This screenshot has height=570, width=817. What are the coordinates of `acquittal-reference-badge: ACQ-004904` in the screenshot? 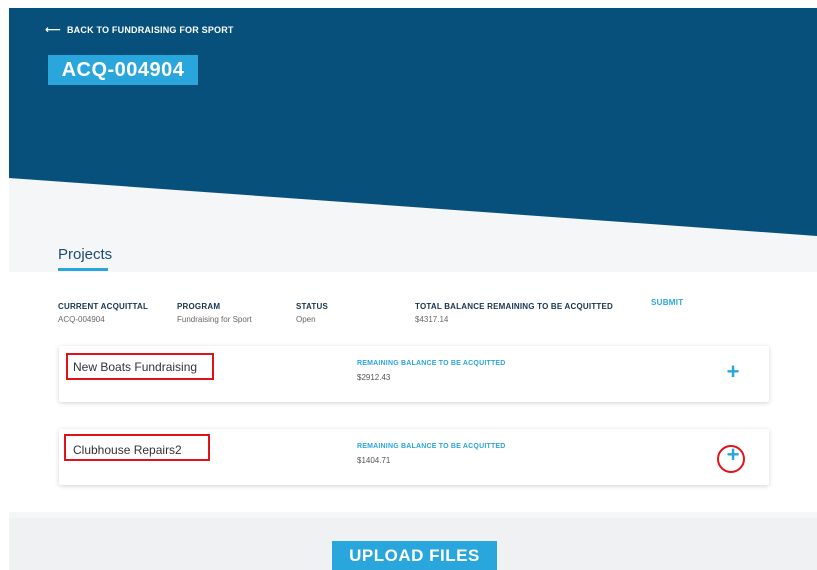 It's located at (123, 70).